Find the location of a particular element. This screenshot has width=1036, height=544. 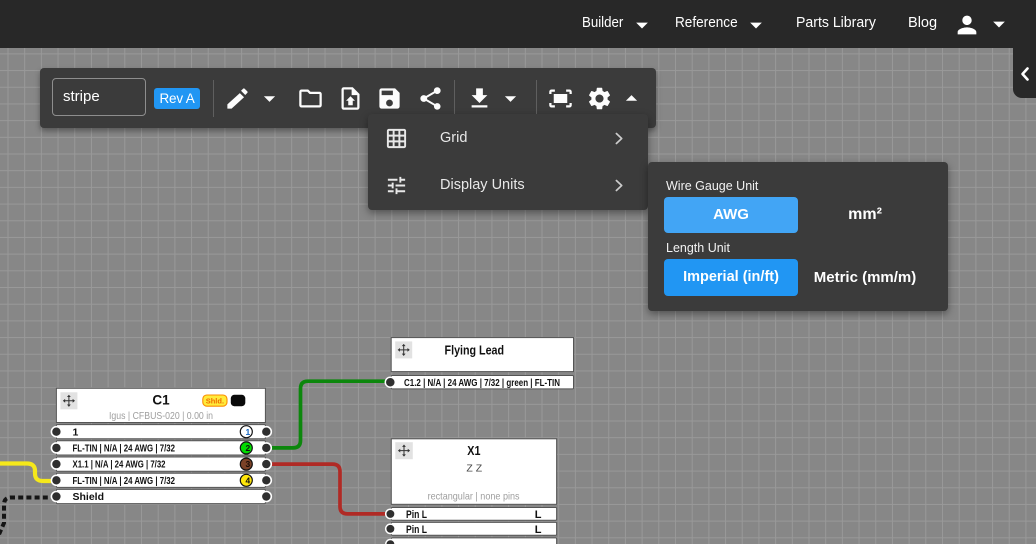

svg-text: Shld. is located at coordinates (215, 400).